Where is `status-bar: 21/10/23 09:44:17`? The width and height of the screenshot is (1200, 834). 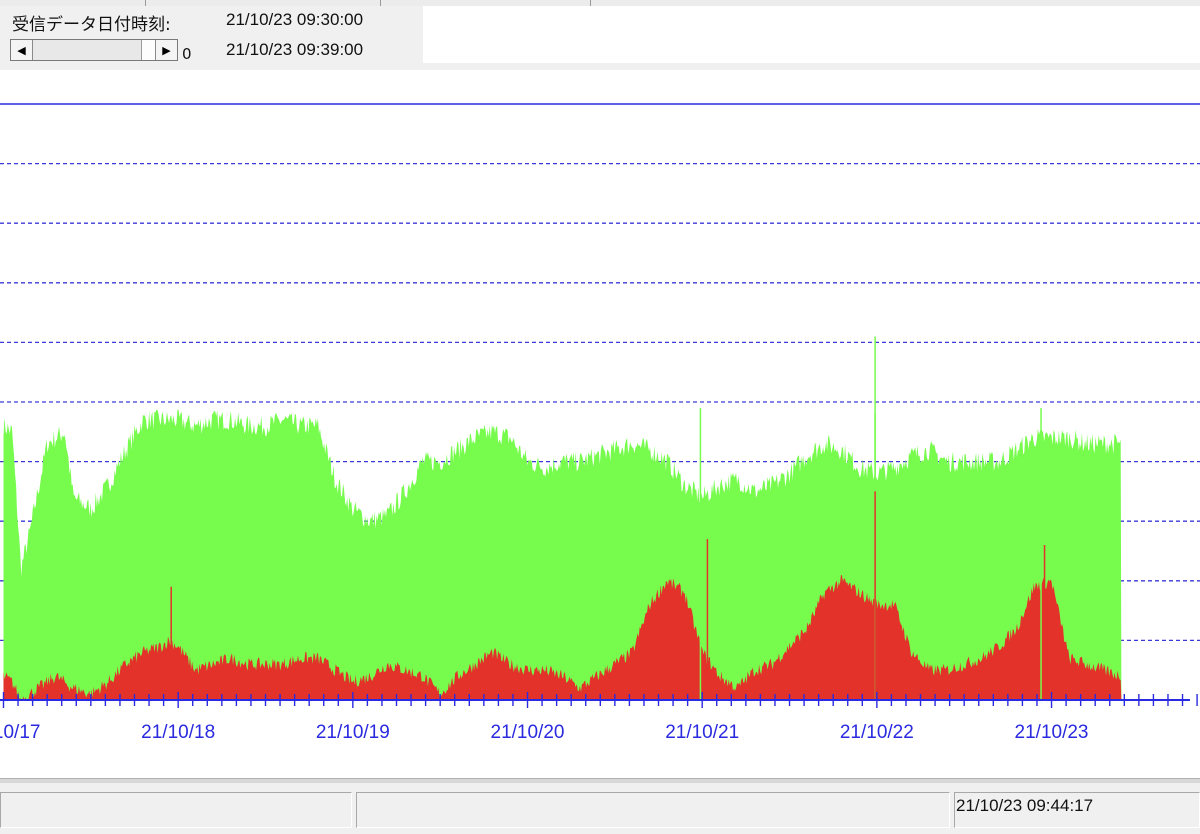 status-bar: 21/10/23 09:44:17 is located at coordinates (600, 810).